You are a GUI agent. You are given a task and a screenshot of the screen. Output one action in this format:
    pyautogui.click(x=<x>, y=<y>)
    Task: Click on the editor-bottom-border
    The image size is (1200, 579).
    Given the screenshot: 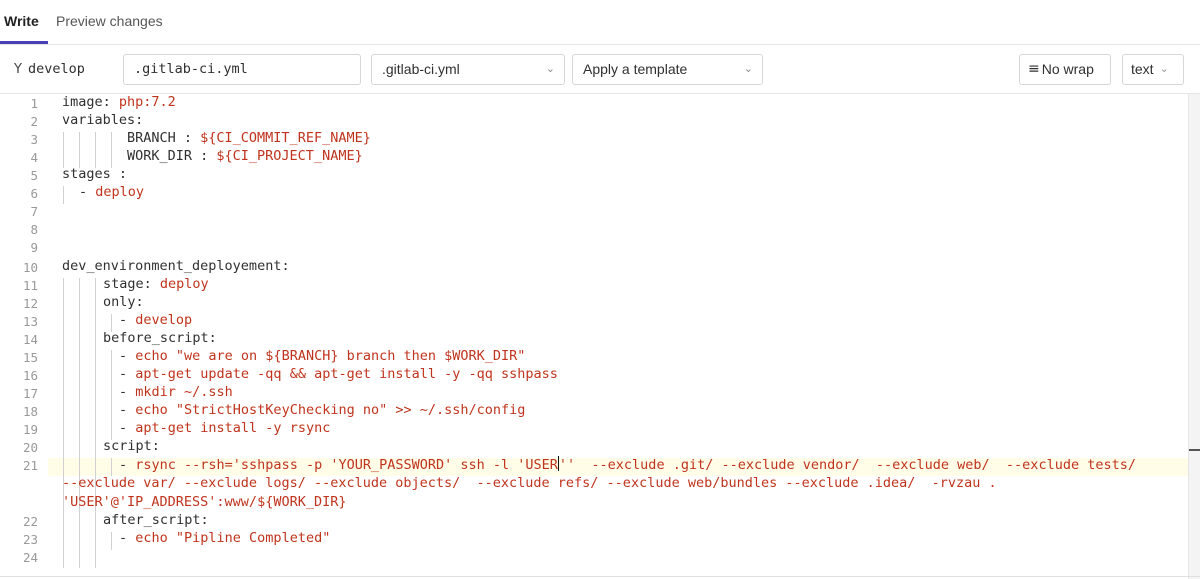 What is the action you would take?
    pyautogui.click(x=600, y=576)
    